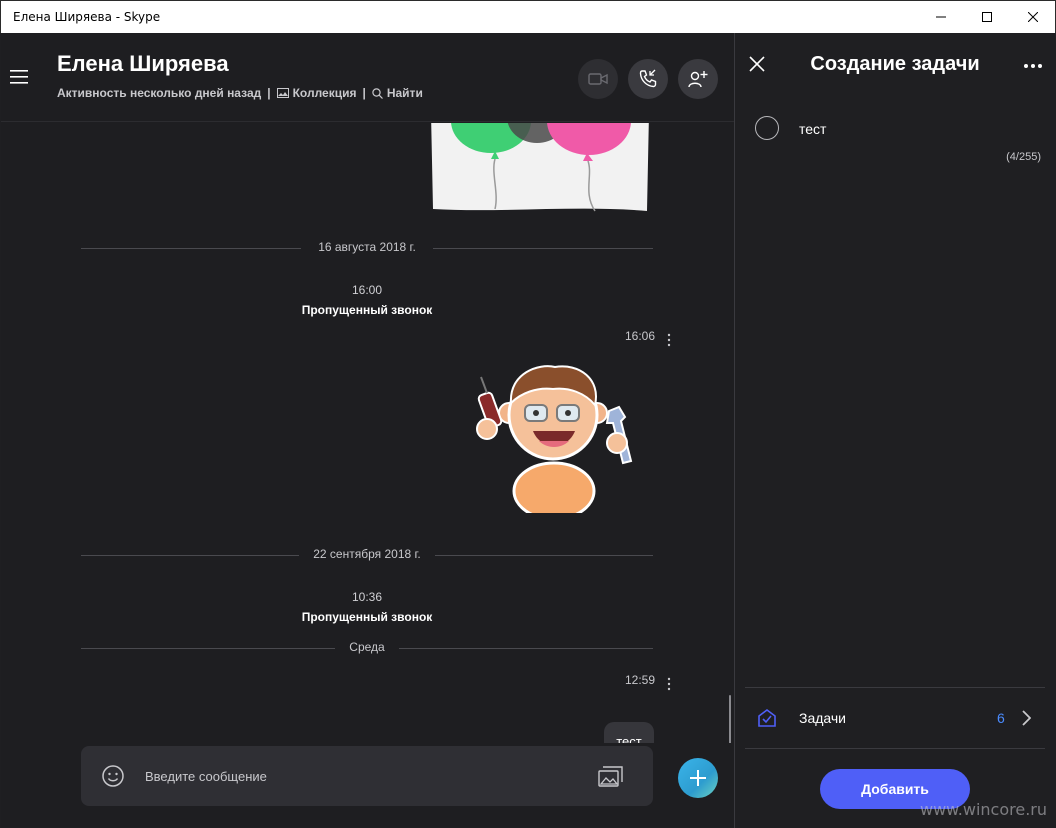 The height and width of the screenshot is (828, 1056). Describe the element at coordinates (282, 93) in the screenshot. I see `gallery-icon` at that location.